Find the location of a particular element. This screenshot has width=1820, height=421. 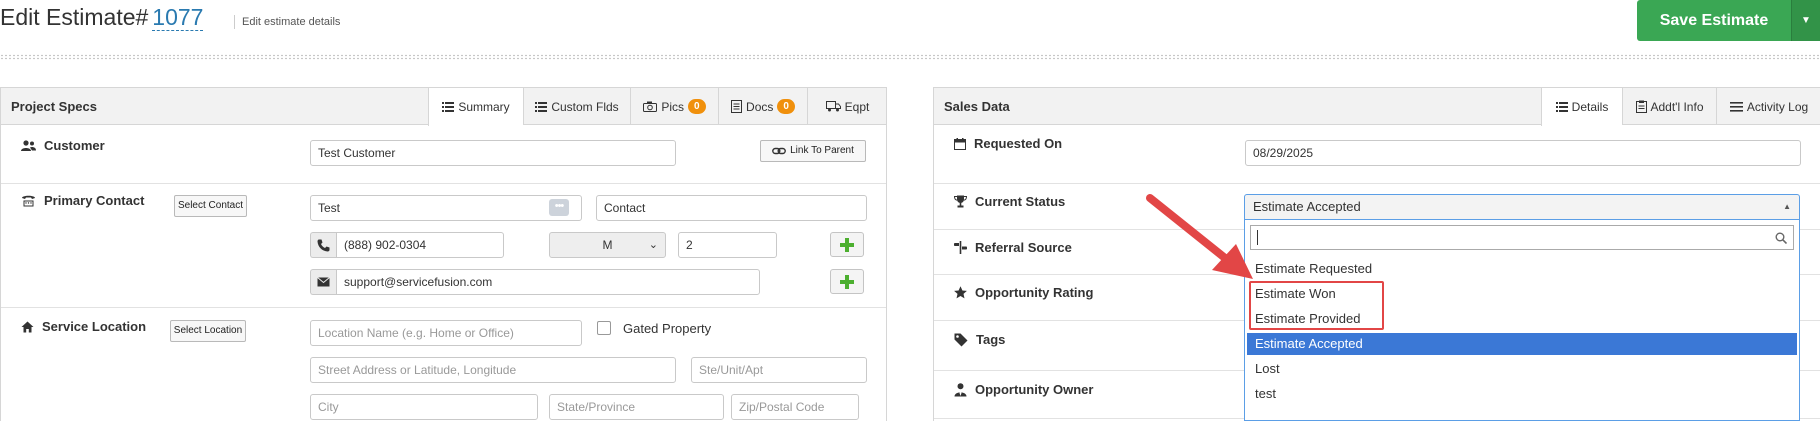

tab-activity-log-label: Activity Log is located at coordinates (1777, 106).